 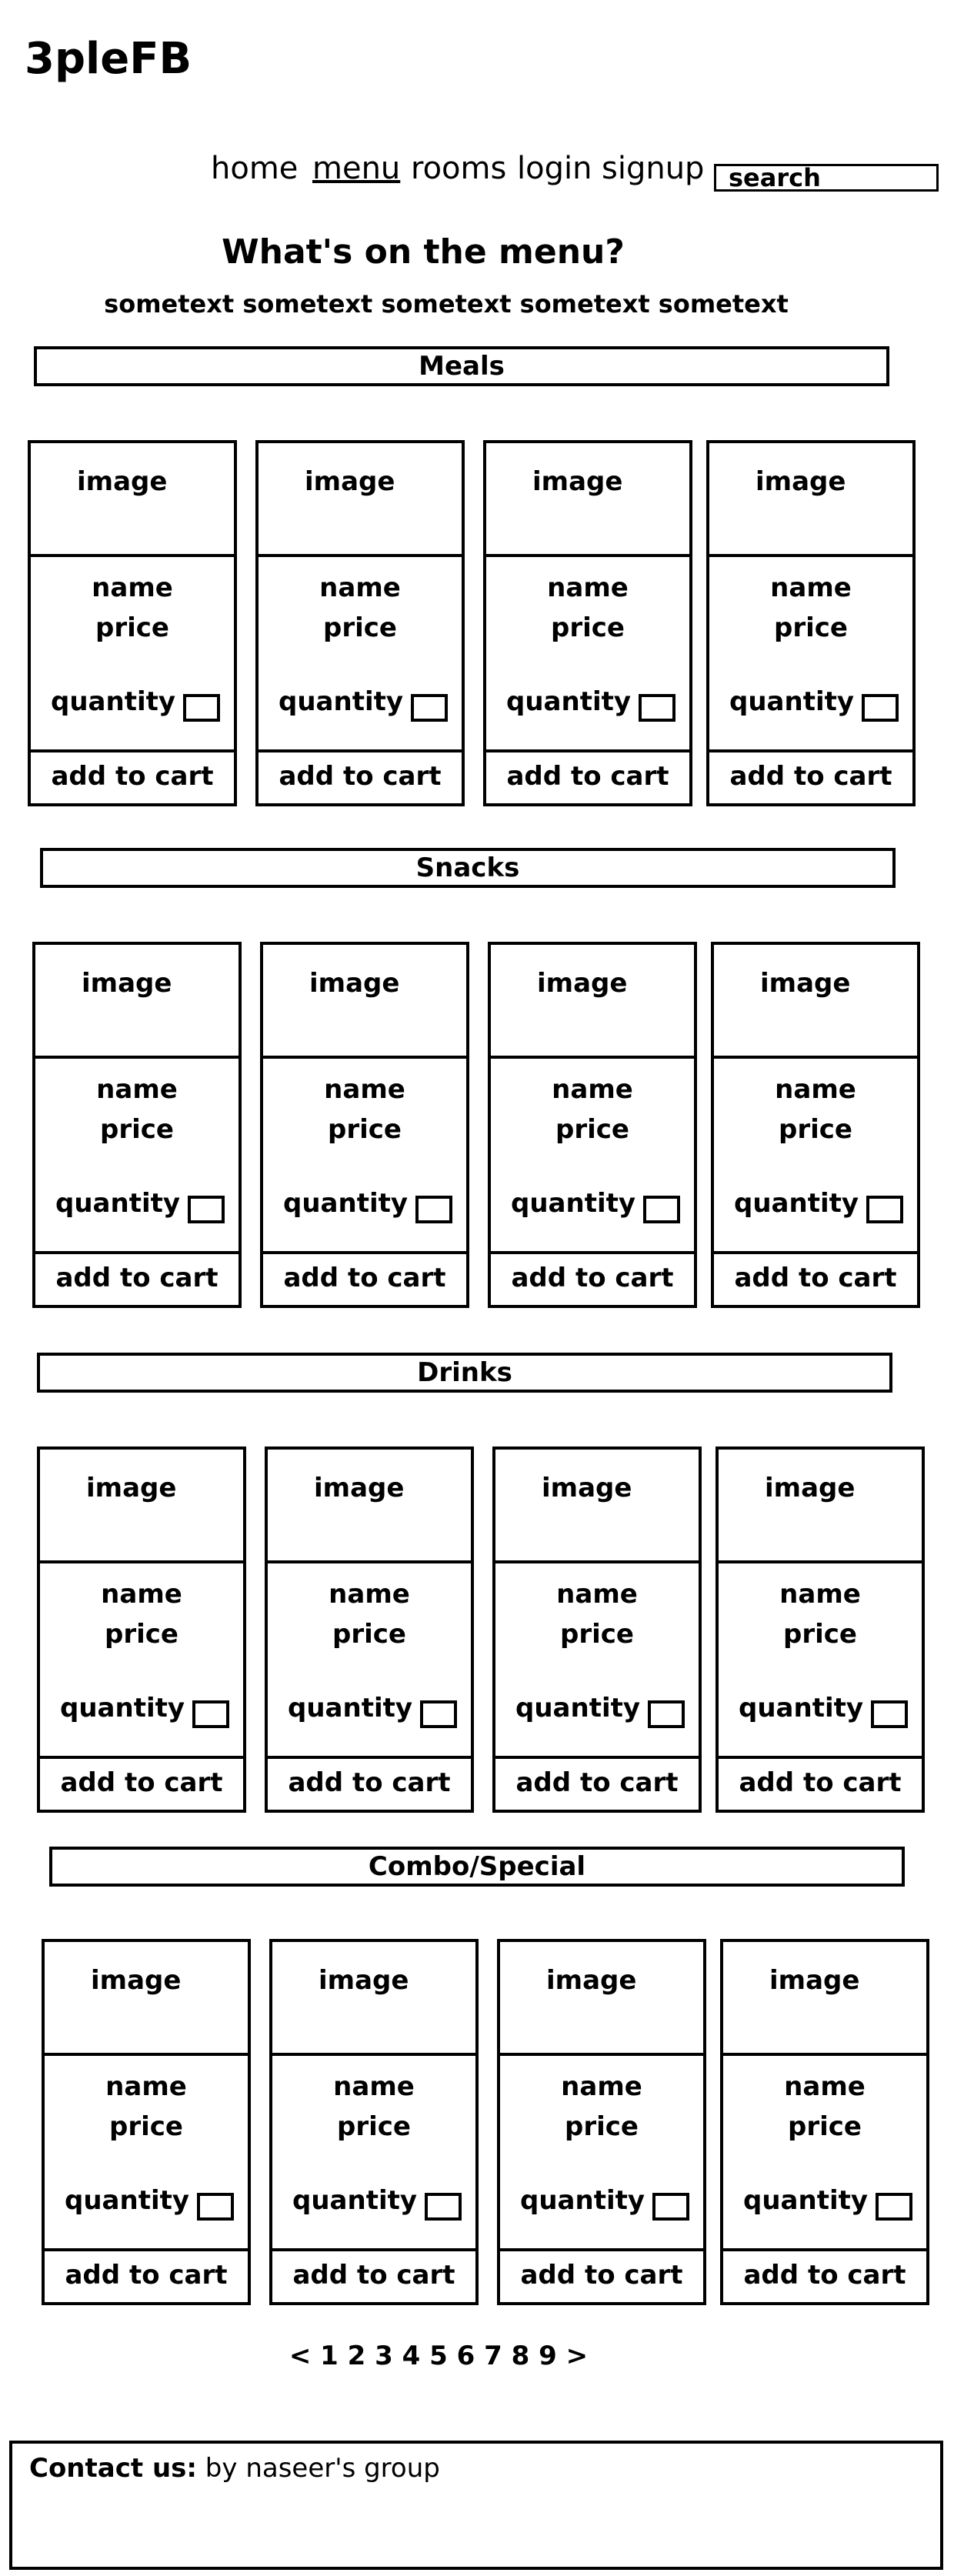 What do you see at coordinates (554, 168) in the screenshot?
I see `nav-login: login` at bounding box center [554, 168].